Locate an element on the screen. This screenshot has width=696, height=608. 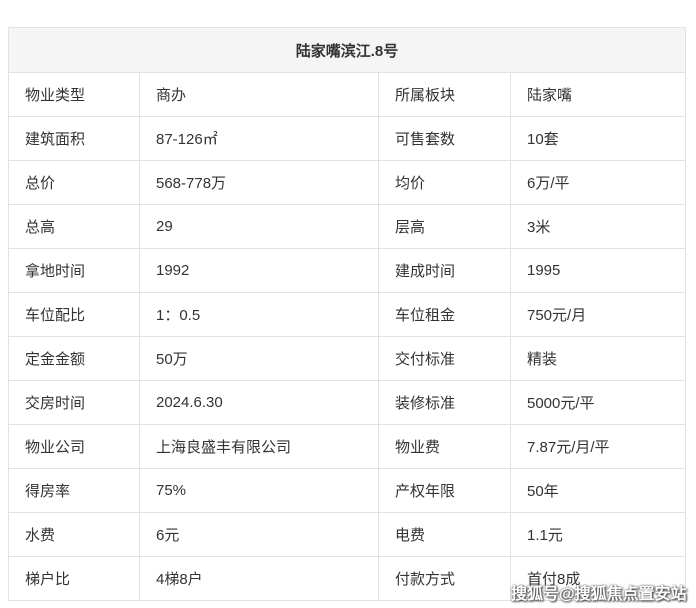
row-label: 水费 is located at coordinates (74, 534).